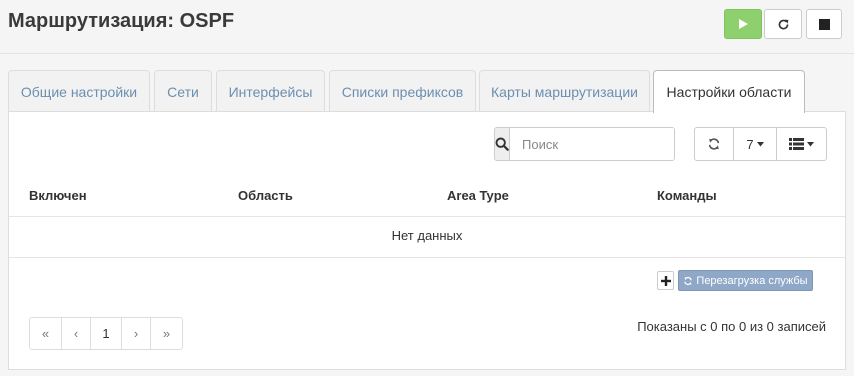 Image resolution: width=854 pixels, height=376 pixels. Describe the element at coordinates (750, 144) in the screenshot. I see `rows-per-page-value: 7` at that location.